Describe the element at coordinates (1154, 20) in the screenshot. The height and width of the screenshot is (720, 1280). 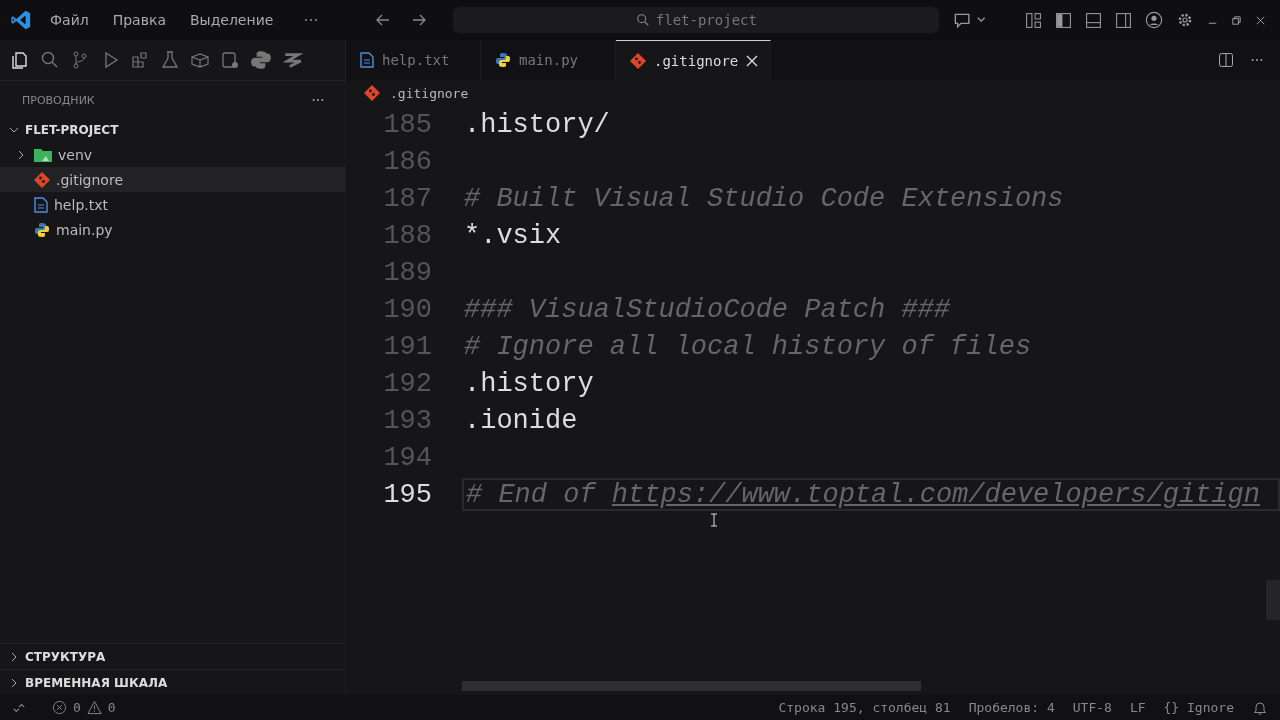
I see `account-icon` at that location.